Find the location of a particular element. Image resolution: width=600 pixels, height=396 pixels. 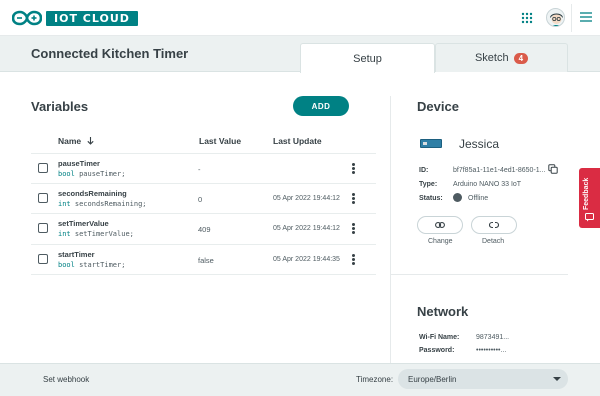

last-value: 409 is located at coordinates (204, 229).